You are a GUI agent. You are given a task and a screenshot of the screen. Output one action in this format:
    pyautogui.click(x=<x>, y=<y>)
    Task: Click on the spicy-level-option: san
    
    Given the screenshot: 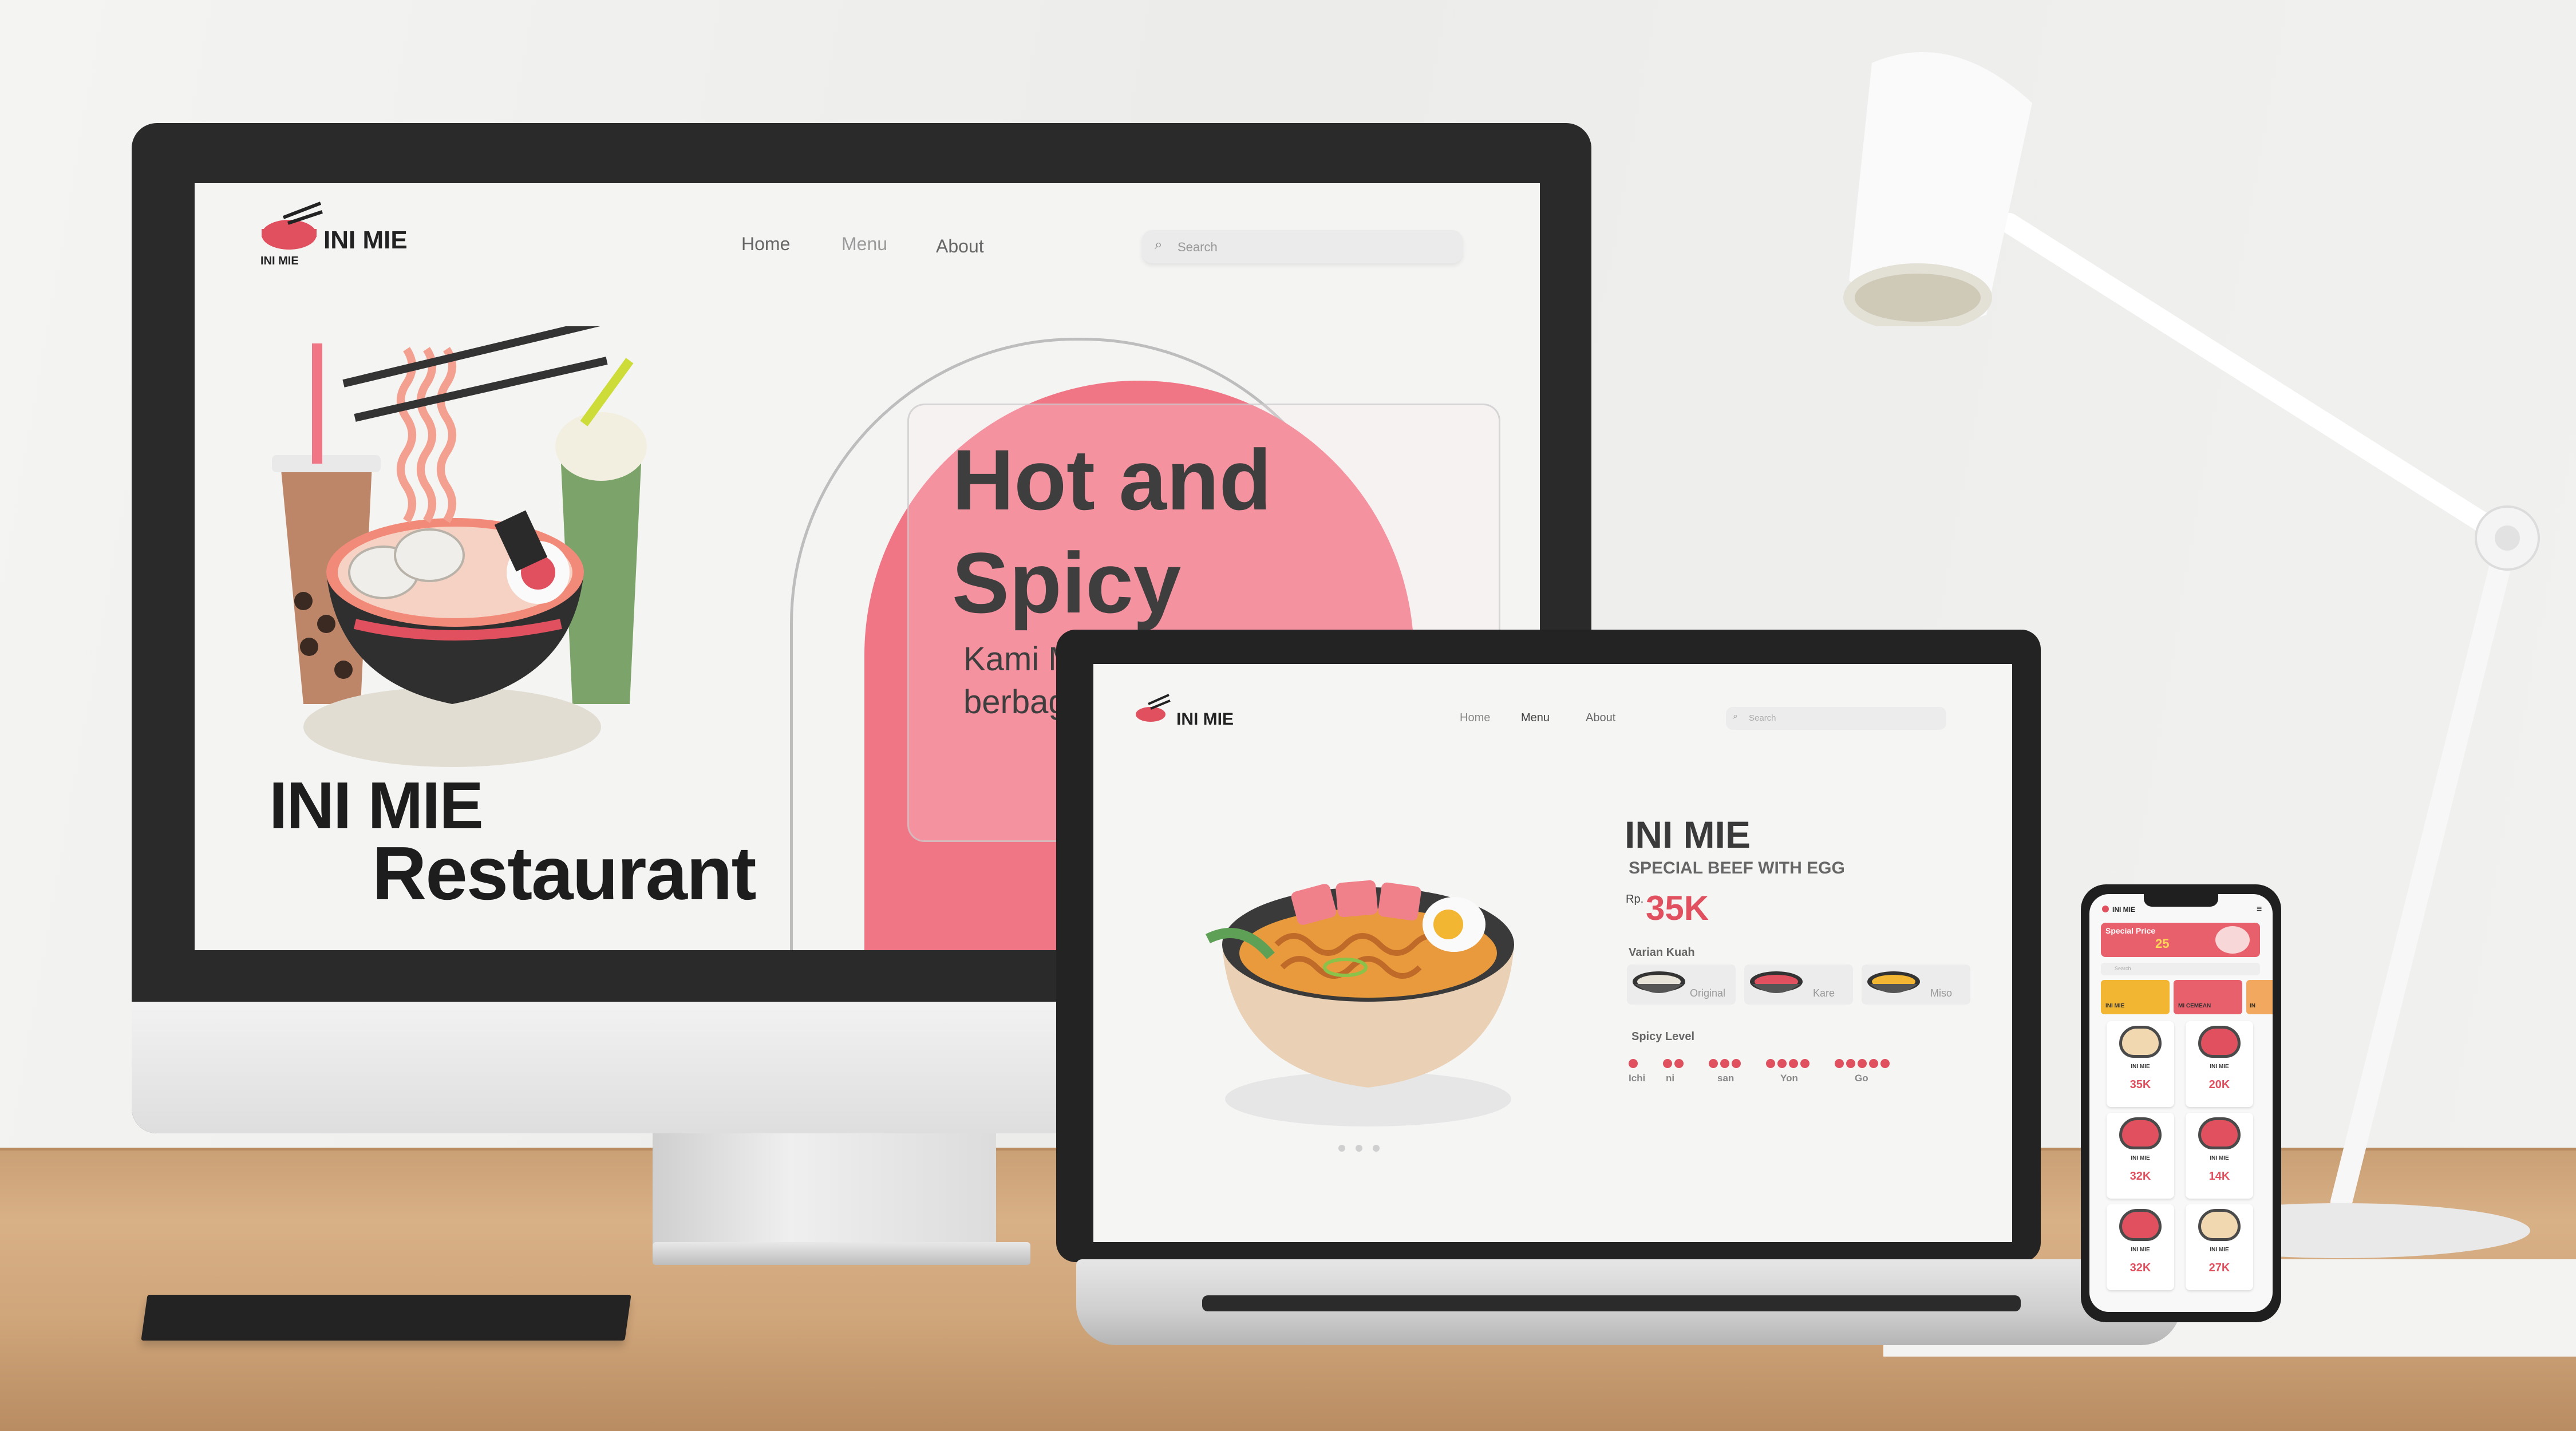 What is the action you would take?
    pyautogui.click(x=1726, y=1076)
    